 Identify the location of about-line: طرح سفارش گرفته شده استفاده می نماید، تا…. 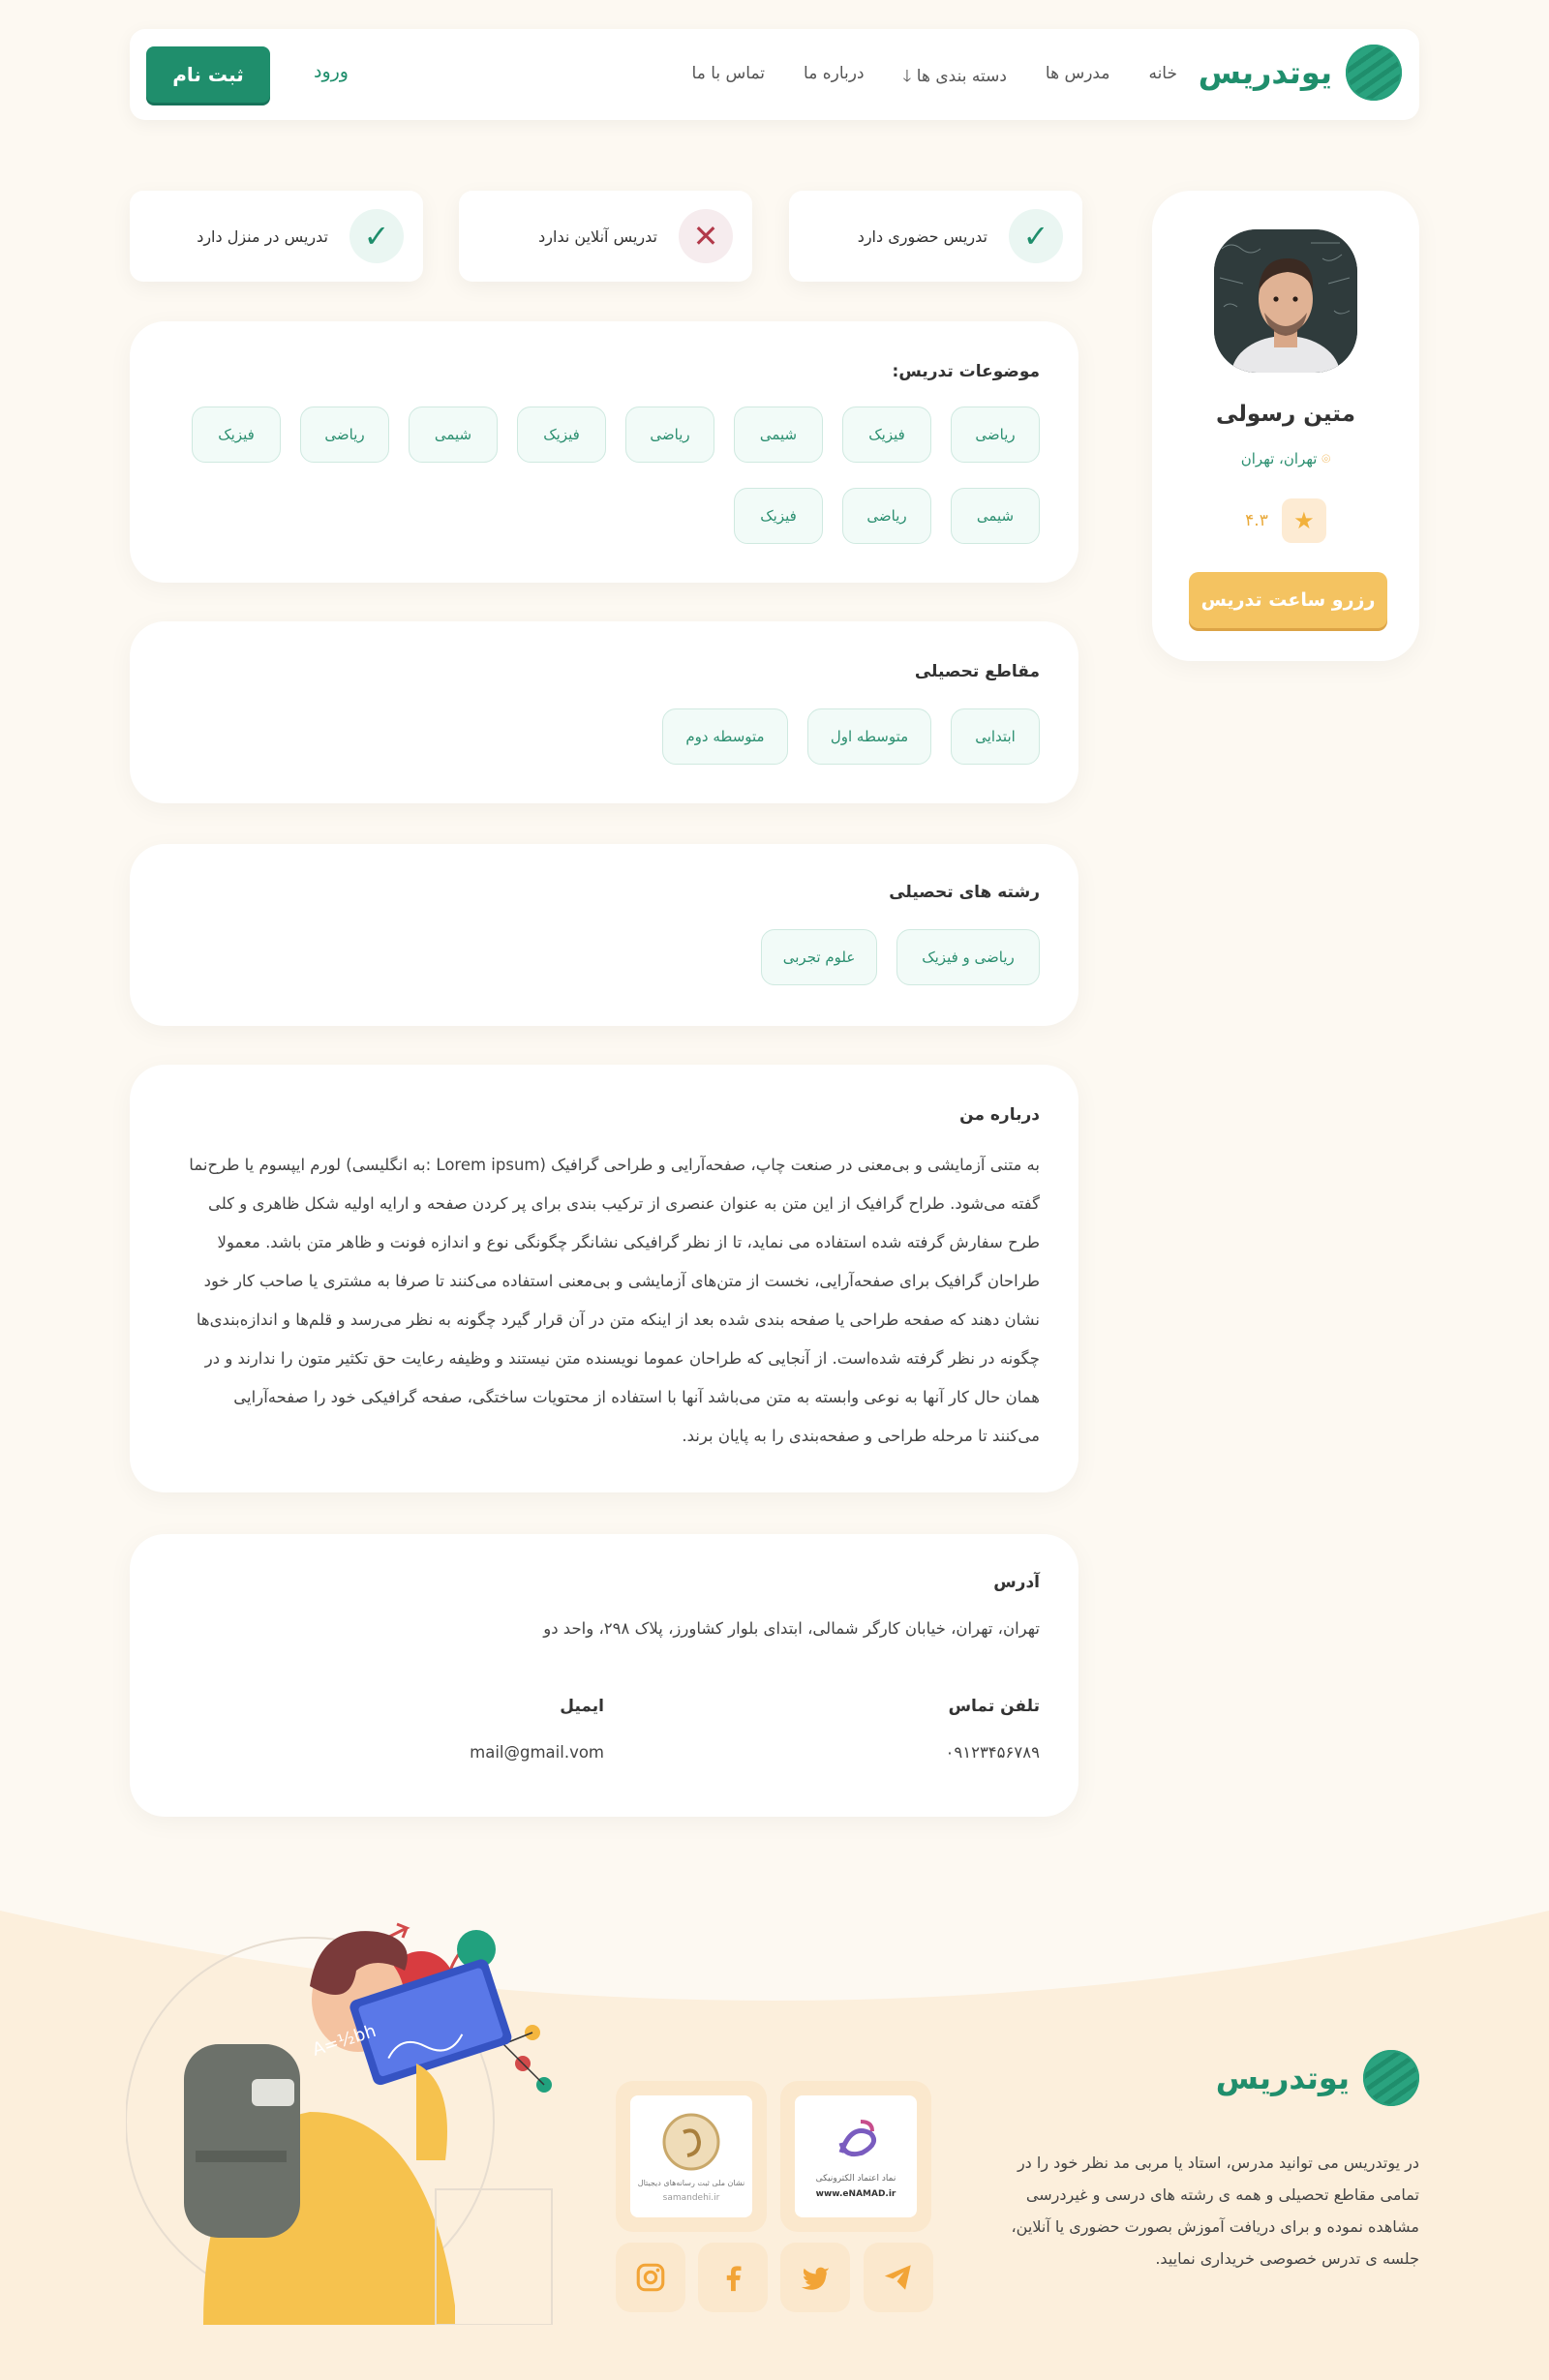
(628, 1242).